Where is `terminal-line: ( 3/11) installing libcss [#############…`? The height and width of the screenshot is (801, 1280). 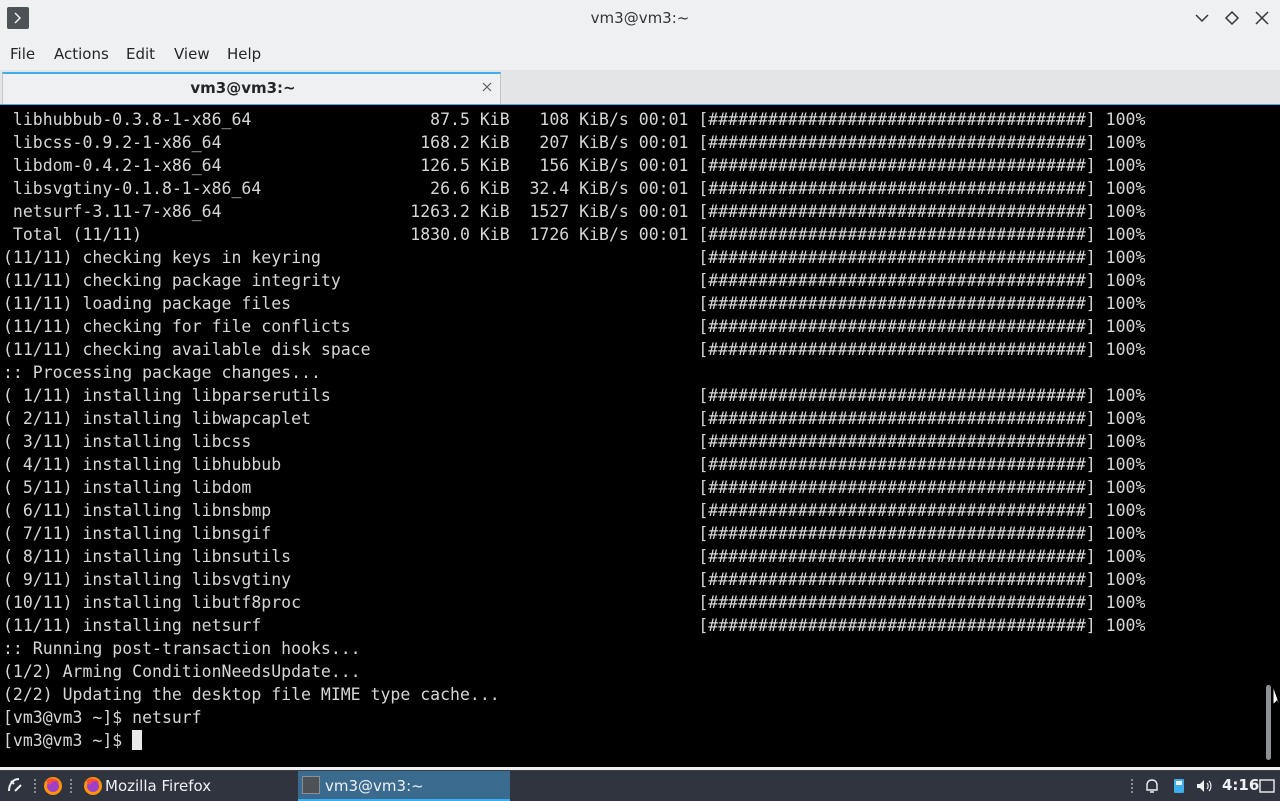 terminal-line: ( 3/11) installing libcss [#############… is located at coordinates (574, 441).